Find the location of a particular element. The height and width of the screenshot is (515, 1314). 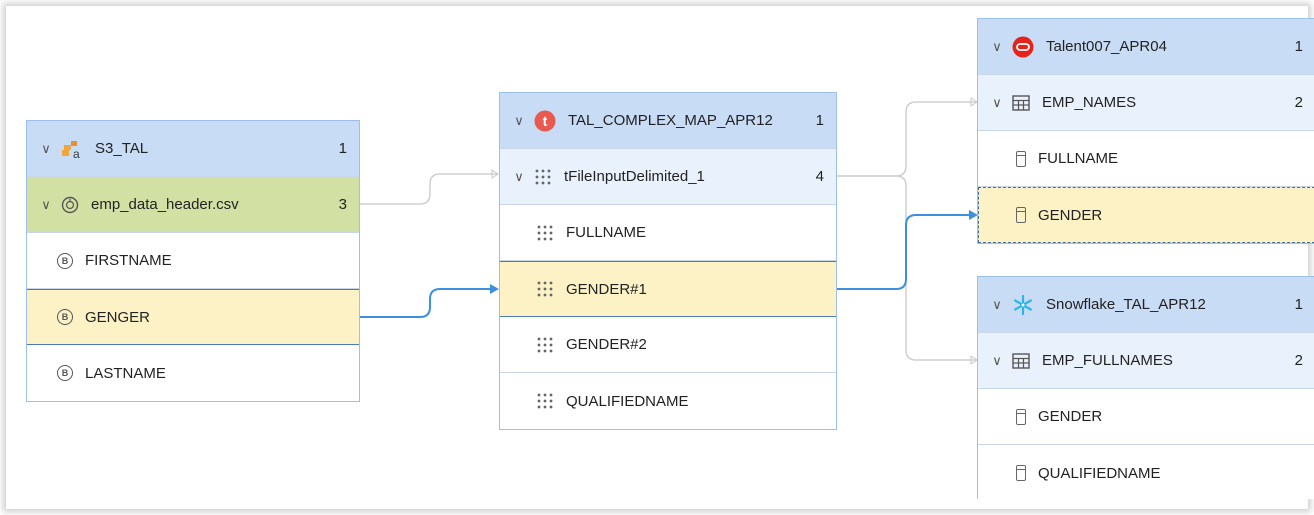

field-label: FULLNAME is located at coordinates (606, 232).